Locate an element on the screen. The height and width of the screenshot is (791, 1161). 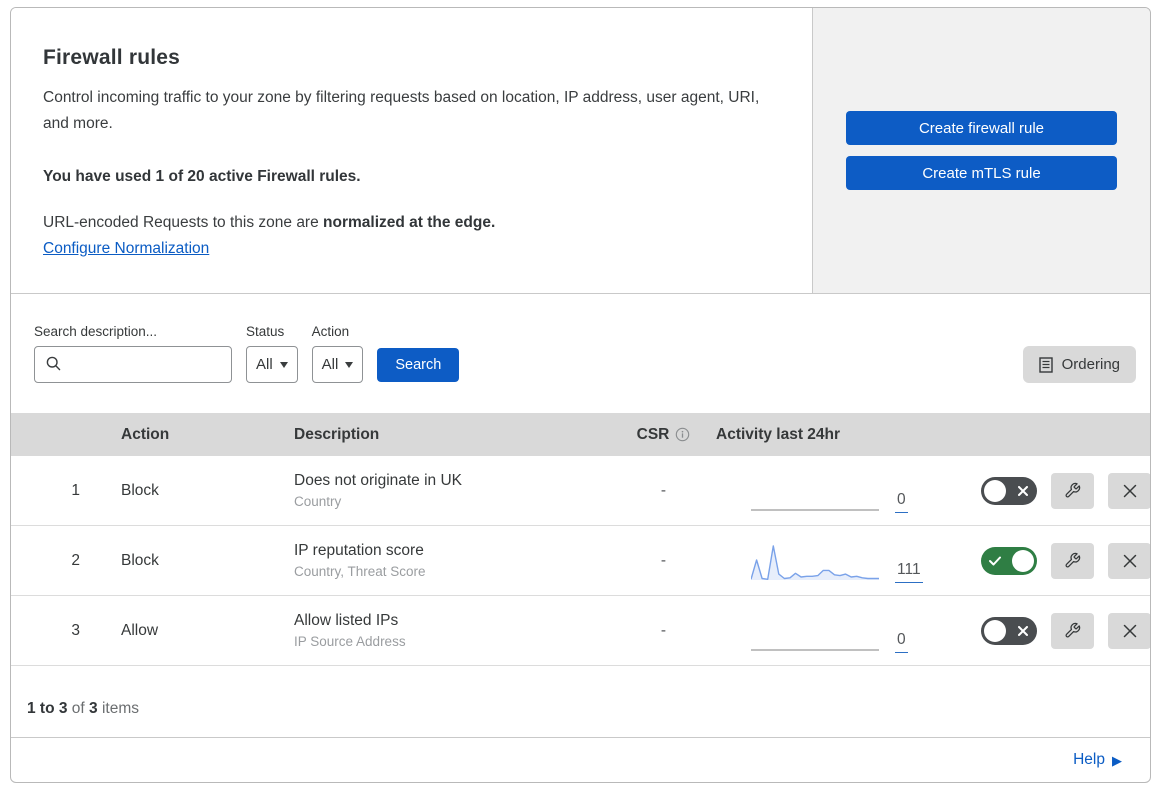
configure-normalization-link: Configure Normalization is located at coordinates (126, 249).